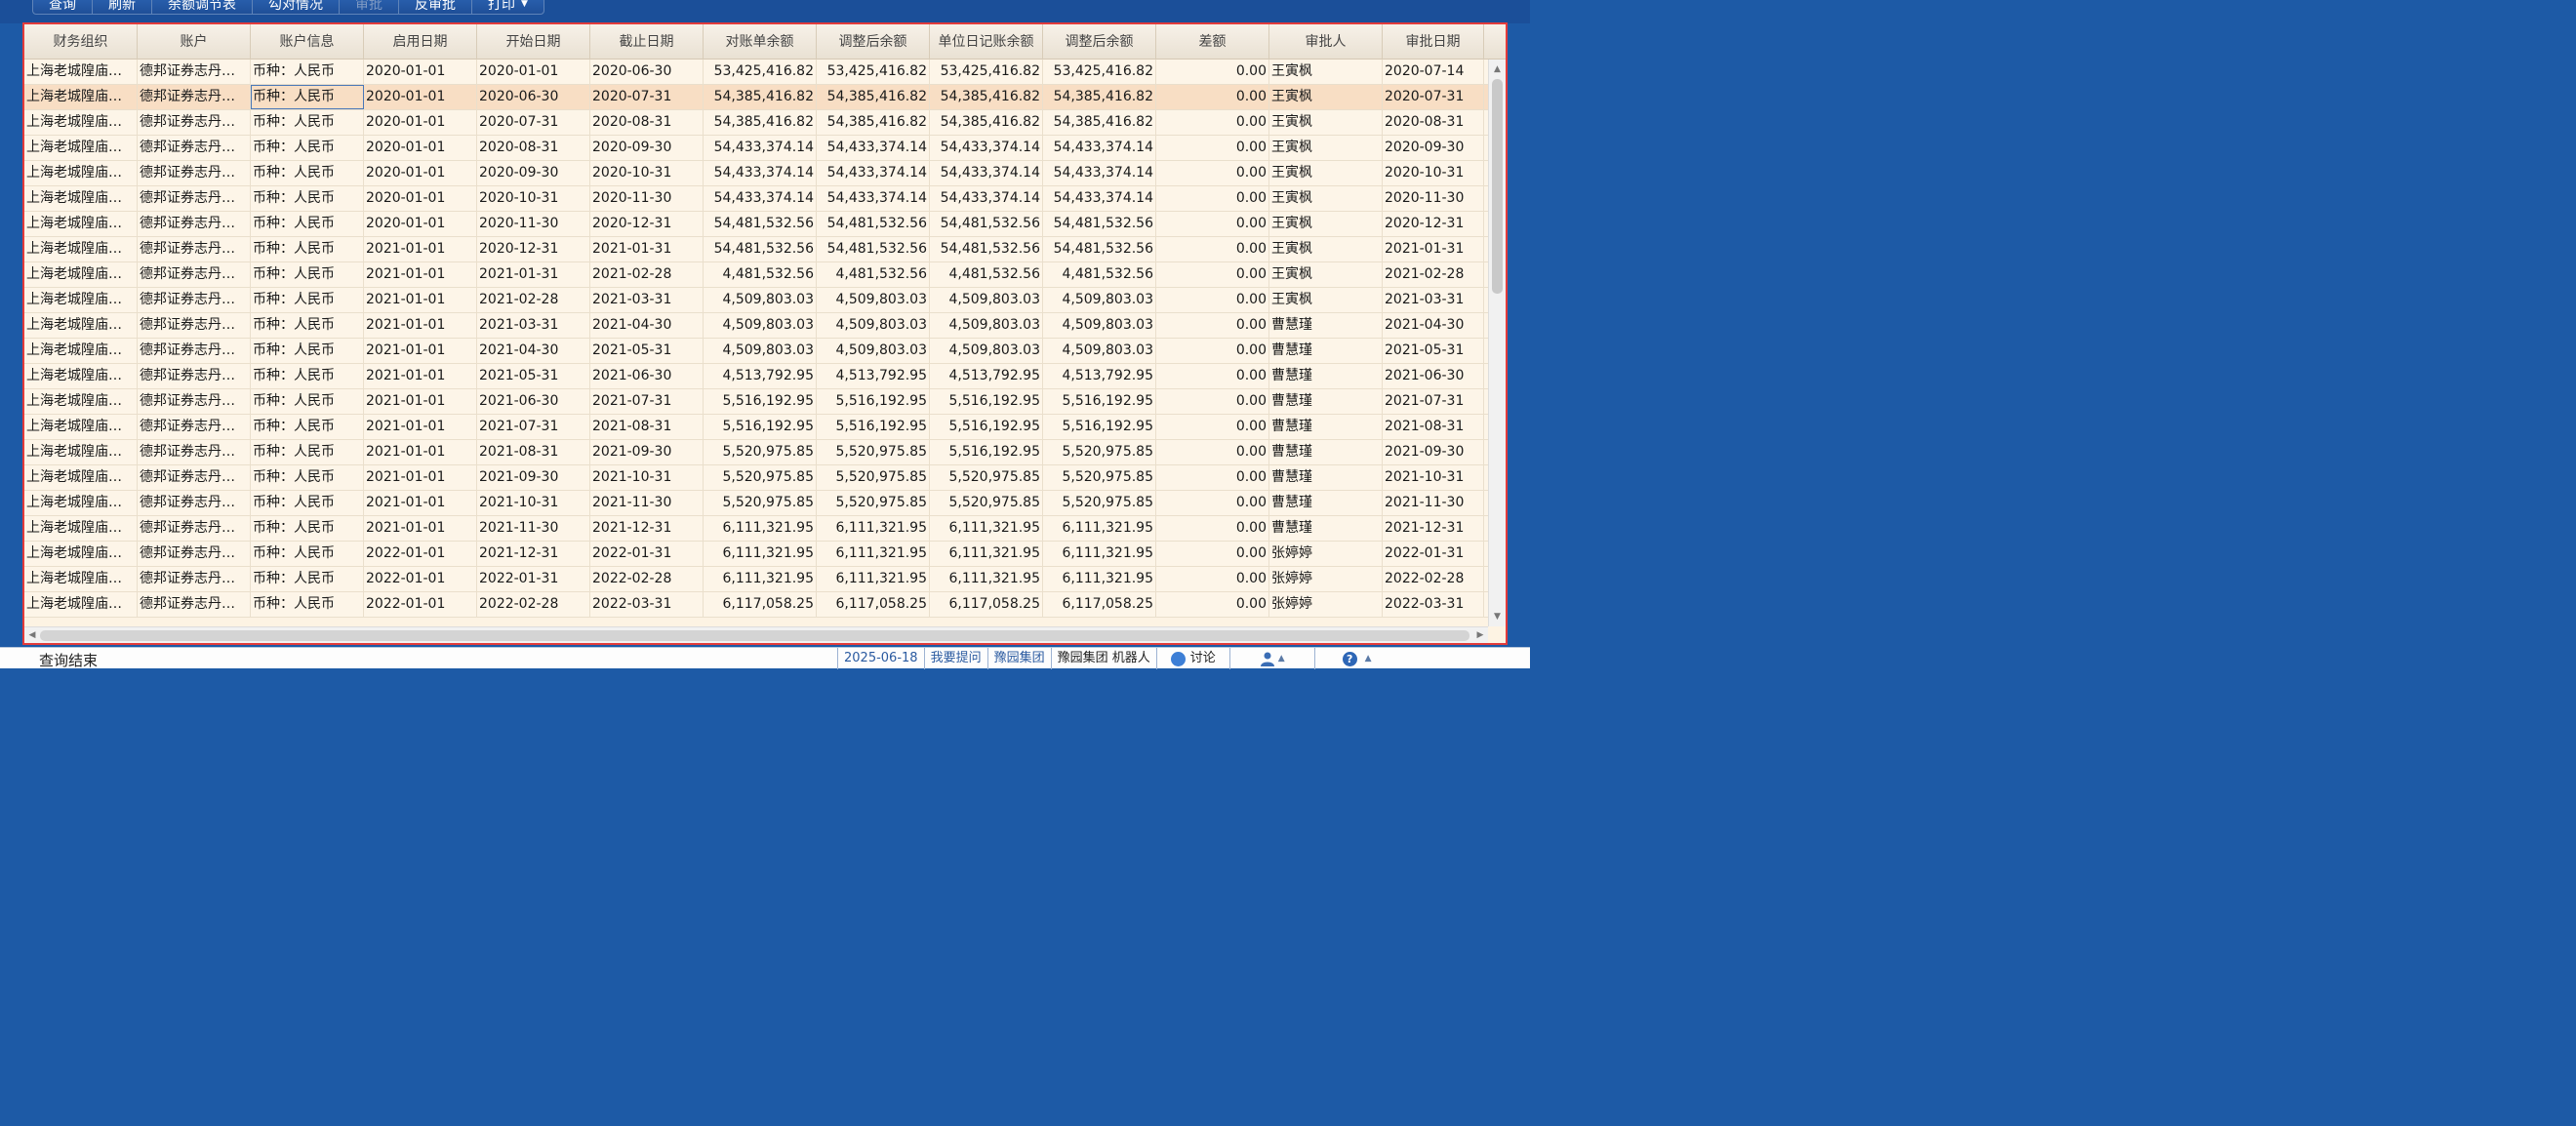 The height and width of the screenshot is (1126, 2576). Describe the element at coordinates (873, 249) in the screenshot. I see `cell-adjusted-balance: 54,481,532.56` at that location.